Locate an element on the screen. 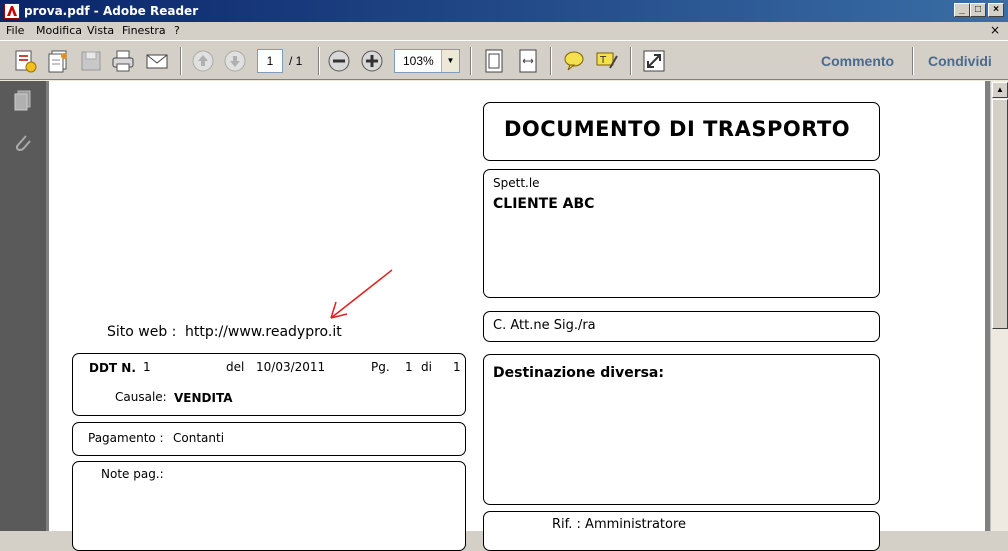 This screenshot has height=551, width=1008. client-box: Spett.le CLIENTE ABC is located at coordinates (681, 233).